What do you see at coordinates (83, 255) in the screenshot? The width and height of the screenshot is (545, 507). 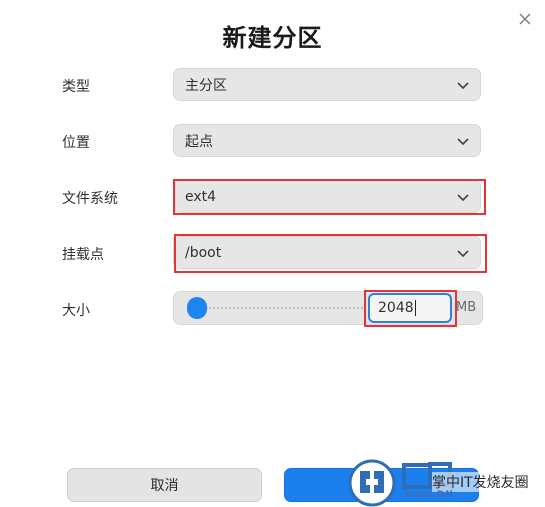 I see `mountpoint-label: 挂载点` at bounding box center [83, 255].